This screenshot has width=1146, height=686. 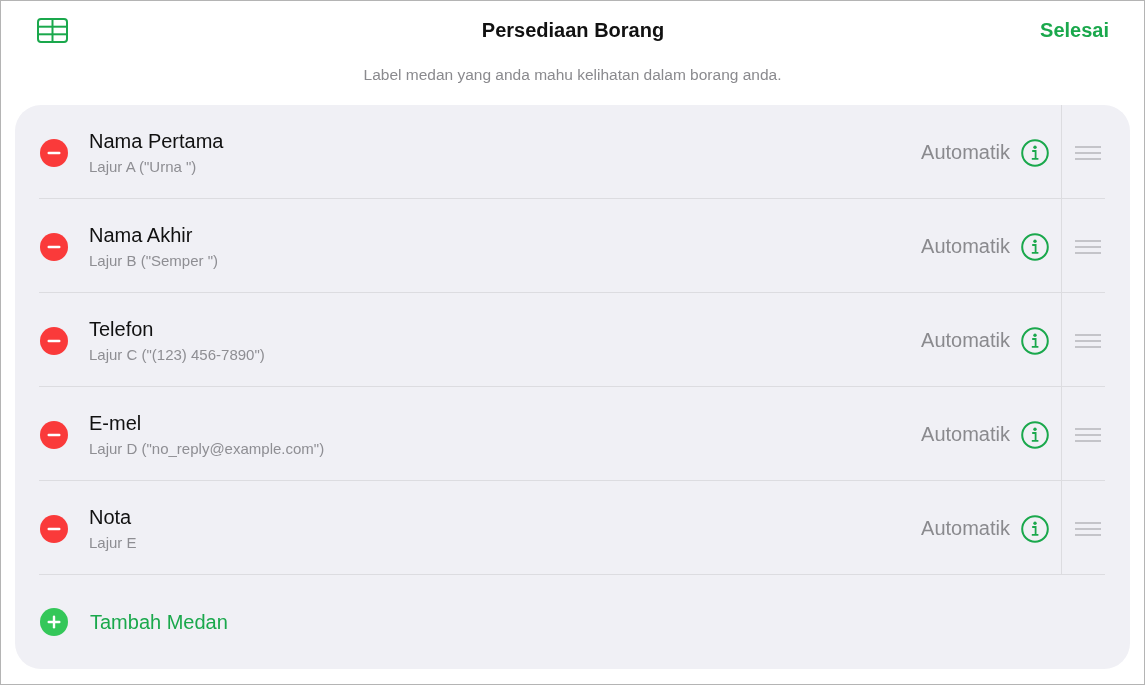 I want to click on plus-icon, so click(x=54, y=622).